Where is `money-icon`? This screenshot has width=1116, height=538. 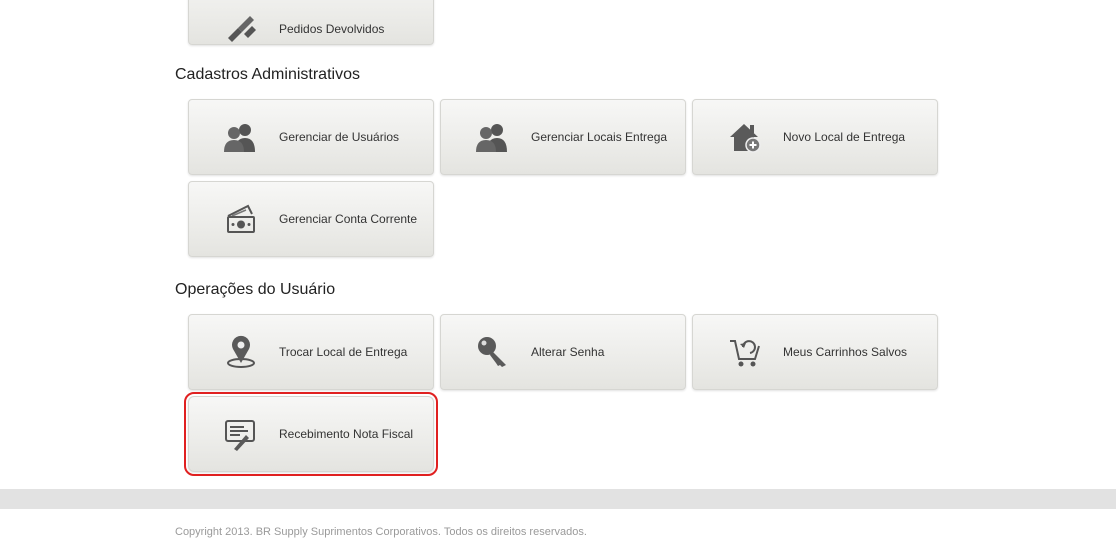 money-icon is located at coordinates (241, 219).